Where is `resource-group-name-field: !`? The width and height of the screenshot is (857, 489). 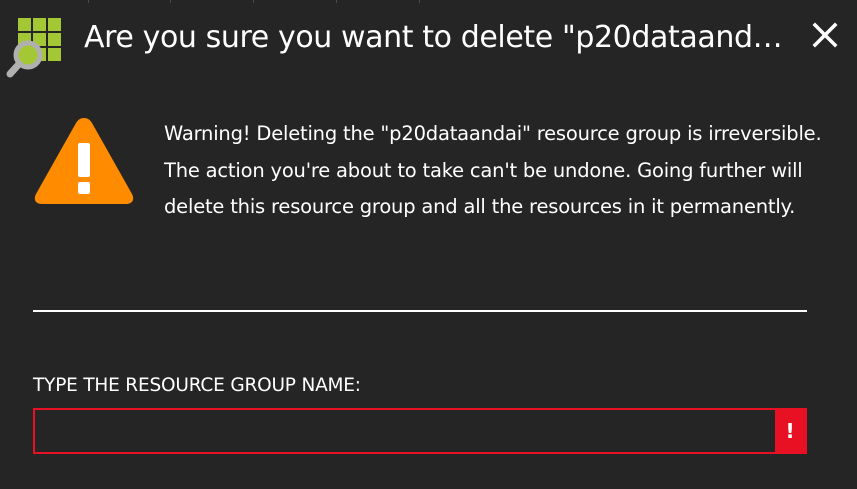 resource-group-name-field: ! is located at coordinates (420, 431).